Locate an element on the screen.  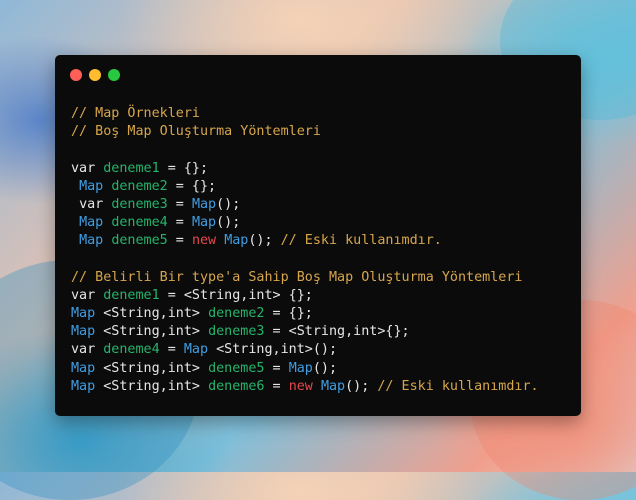
code-line: Map <String,int> deneme5 = Map(); is located at coordinates (305, 369).